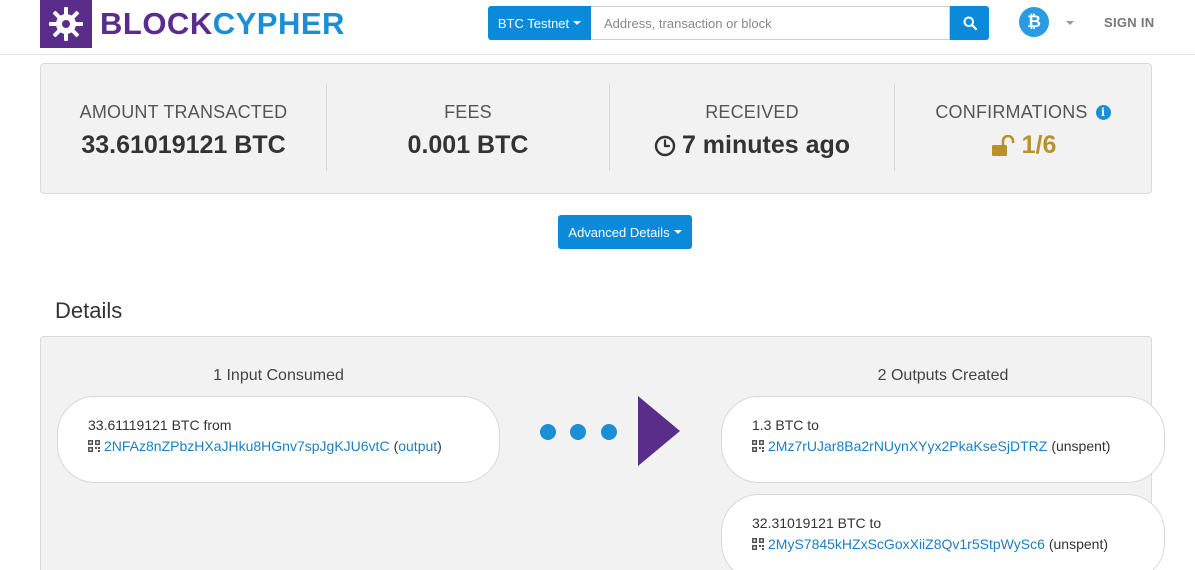 Image resolution: width=1195 pixels, height=570 pixels. Describe the element at coordinates (766, 145) in the screenshot. I see `received-value-text: 7 minutes ago` at that location.